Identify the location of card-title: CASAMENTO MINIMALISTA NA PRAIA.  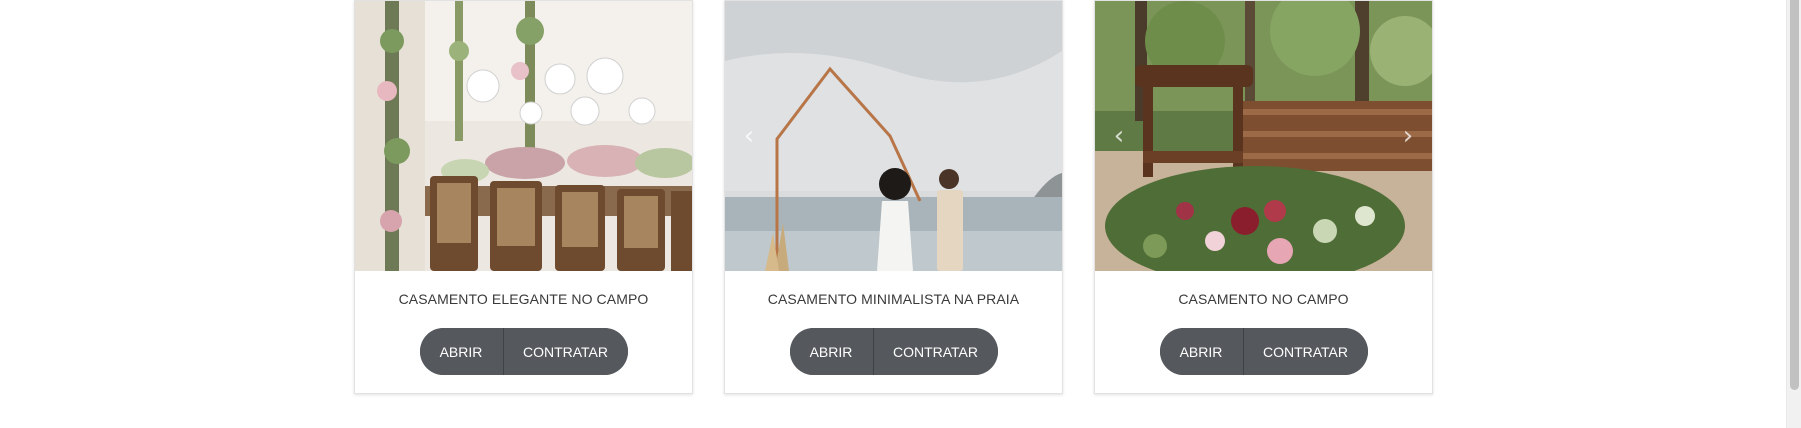
(893, 299).